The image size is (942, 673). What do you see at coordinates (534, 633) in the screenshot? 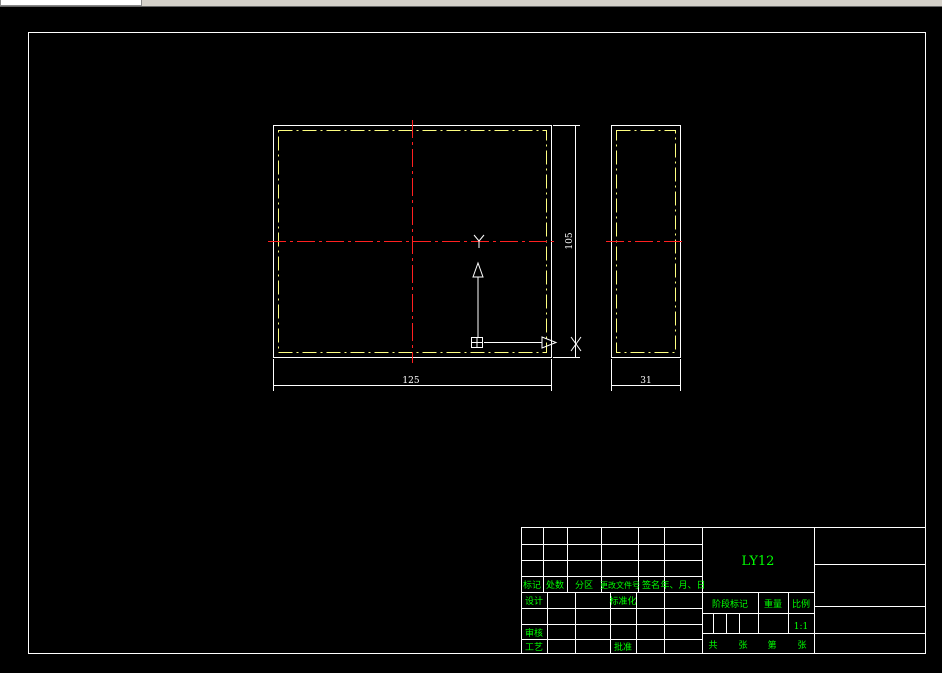
I see `label-review: 审核` at bounding box center [534, 633].